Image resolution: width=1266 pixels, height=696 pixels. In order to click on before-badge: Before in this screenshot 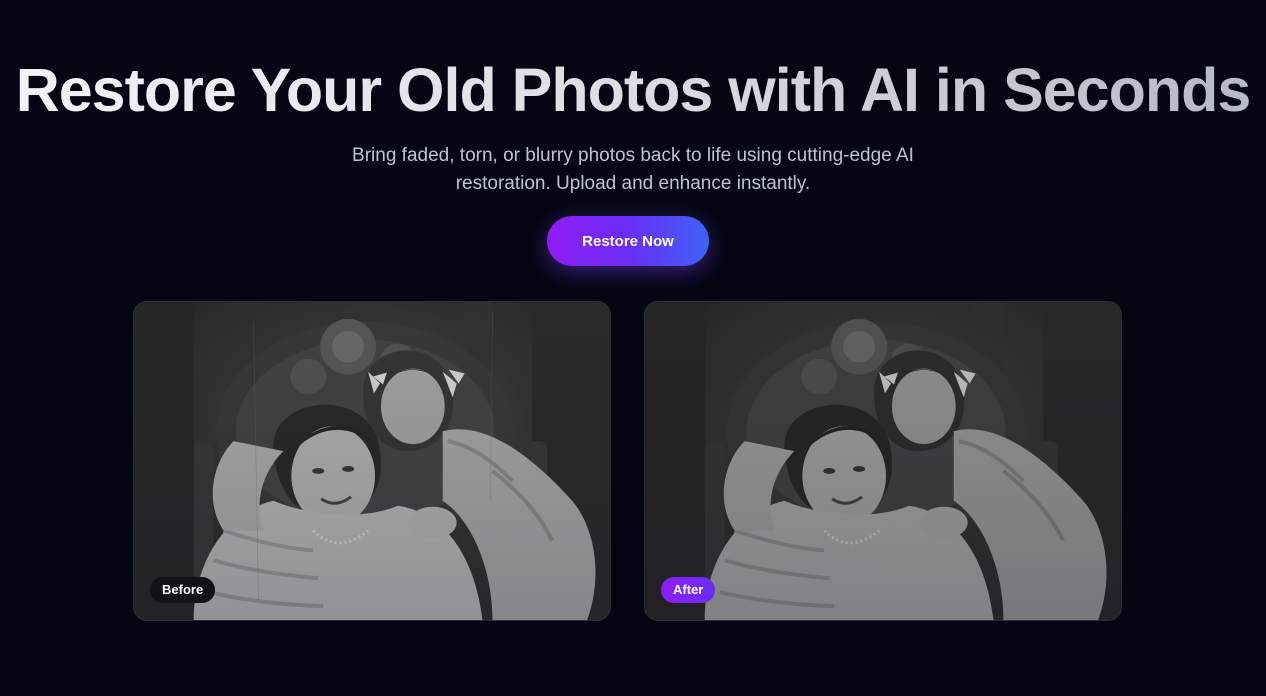, I will do `click(183, 590)`.